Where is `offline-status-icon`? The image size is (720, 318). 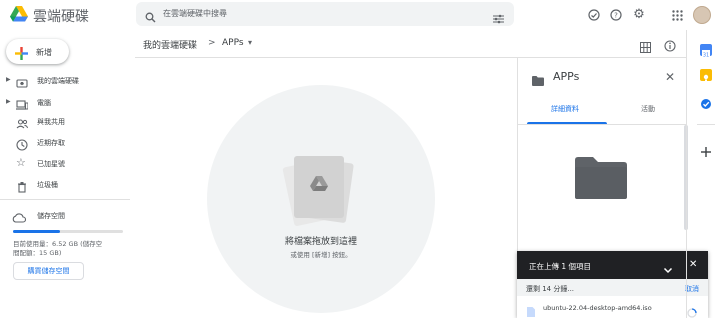
offline-status-icon is located at coordinates (594, 15).